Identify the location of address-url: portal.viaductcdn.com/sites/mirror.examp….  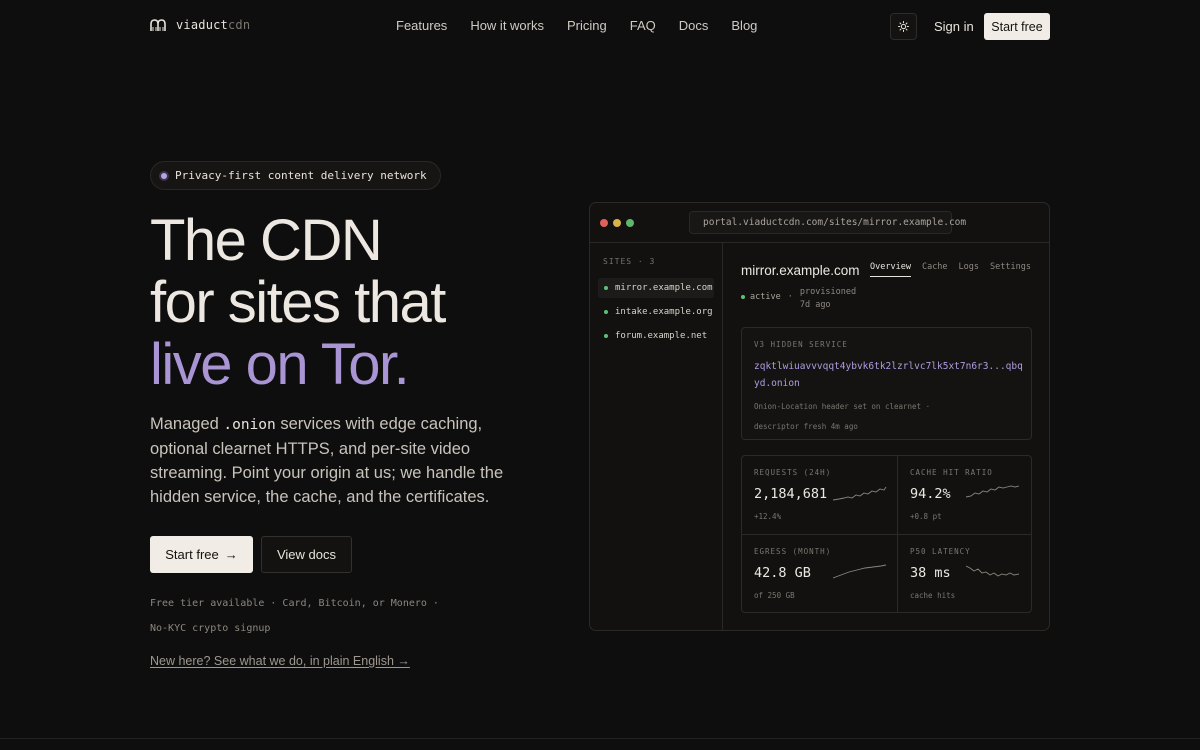
(835, 222).